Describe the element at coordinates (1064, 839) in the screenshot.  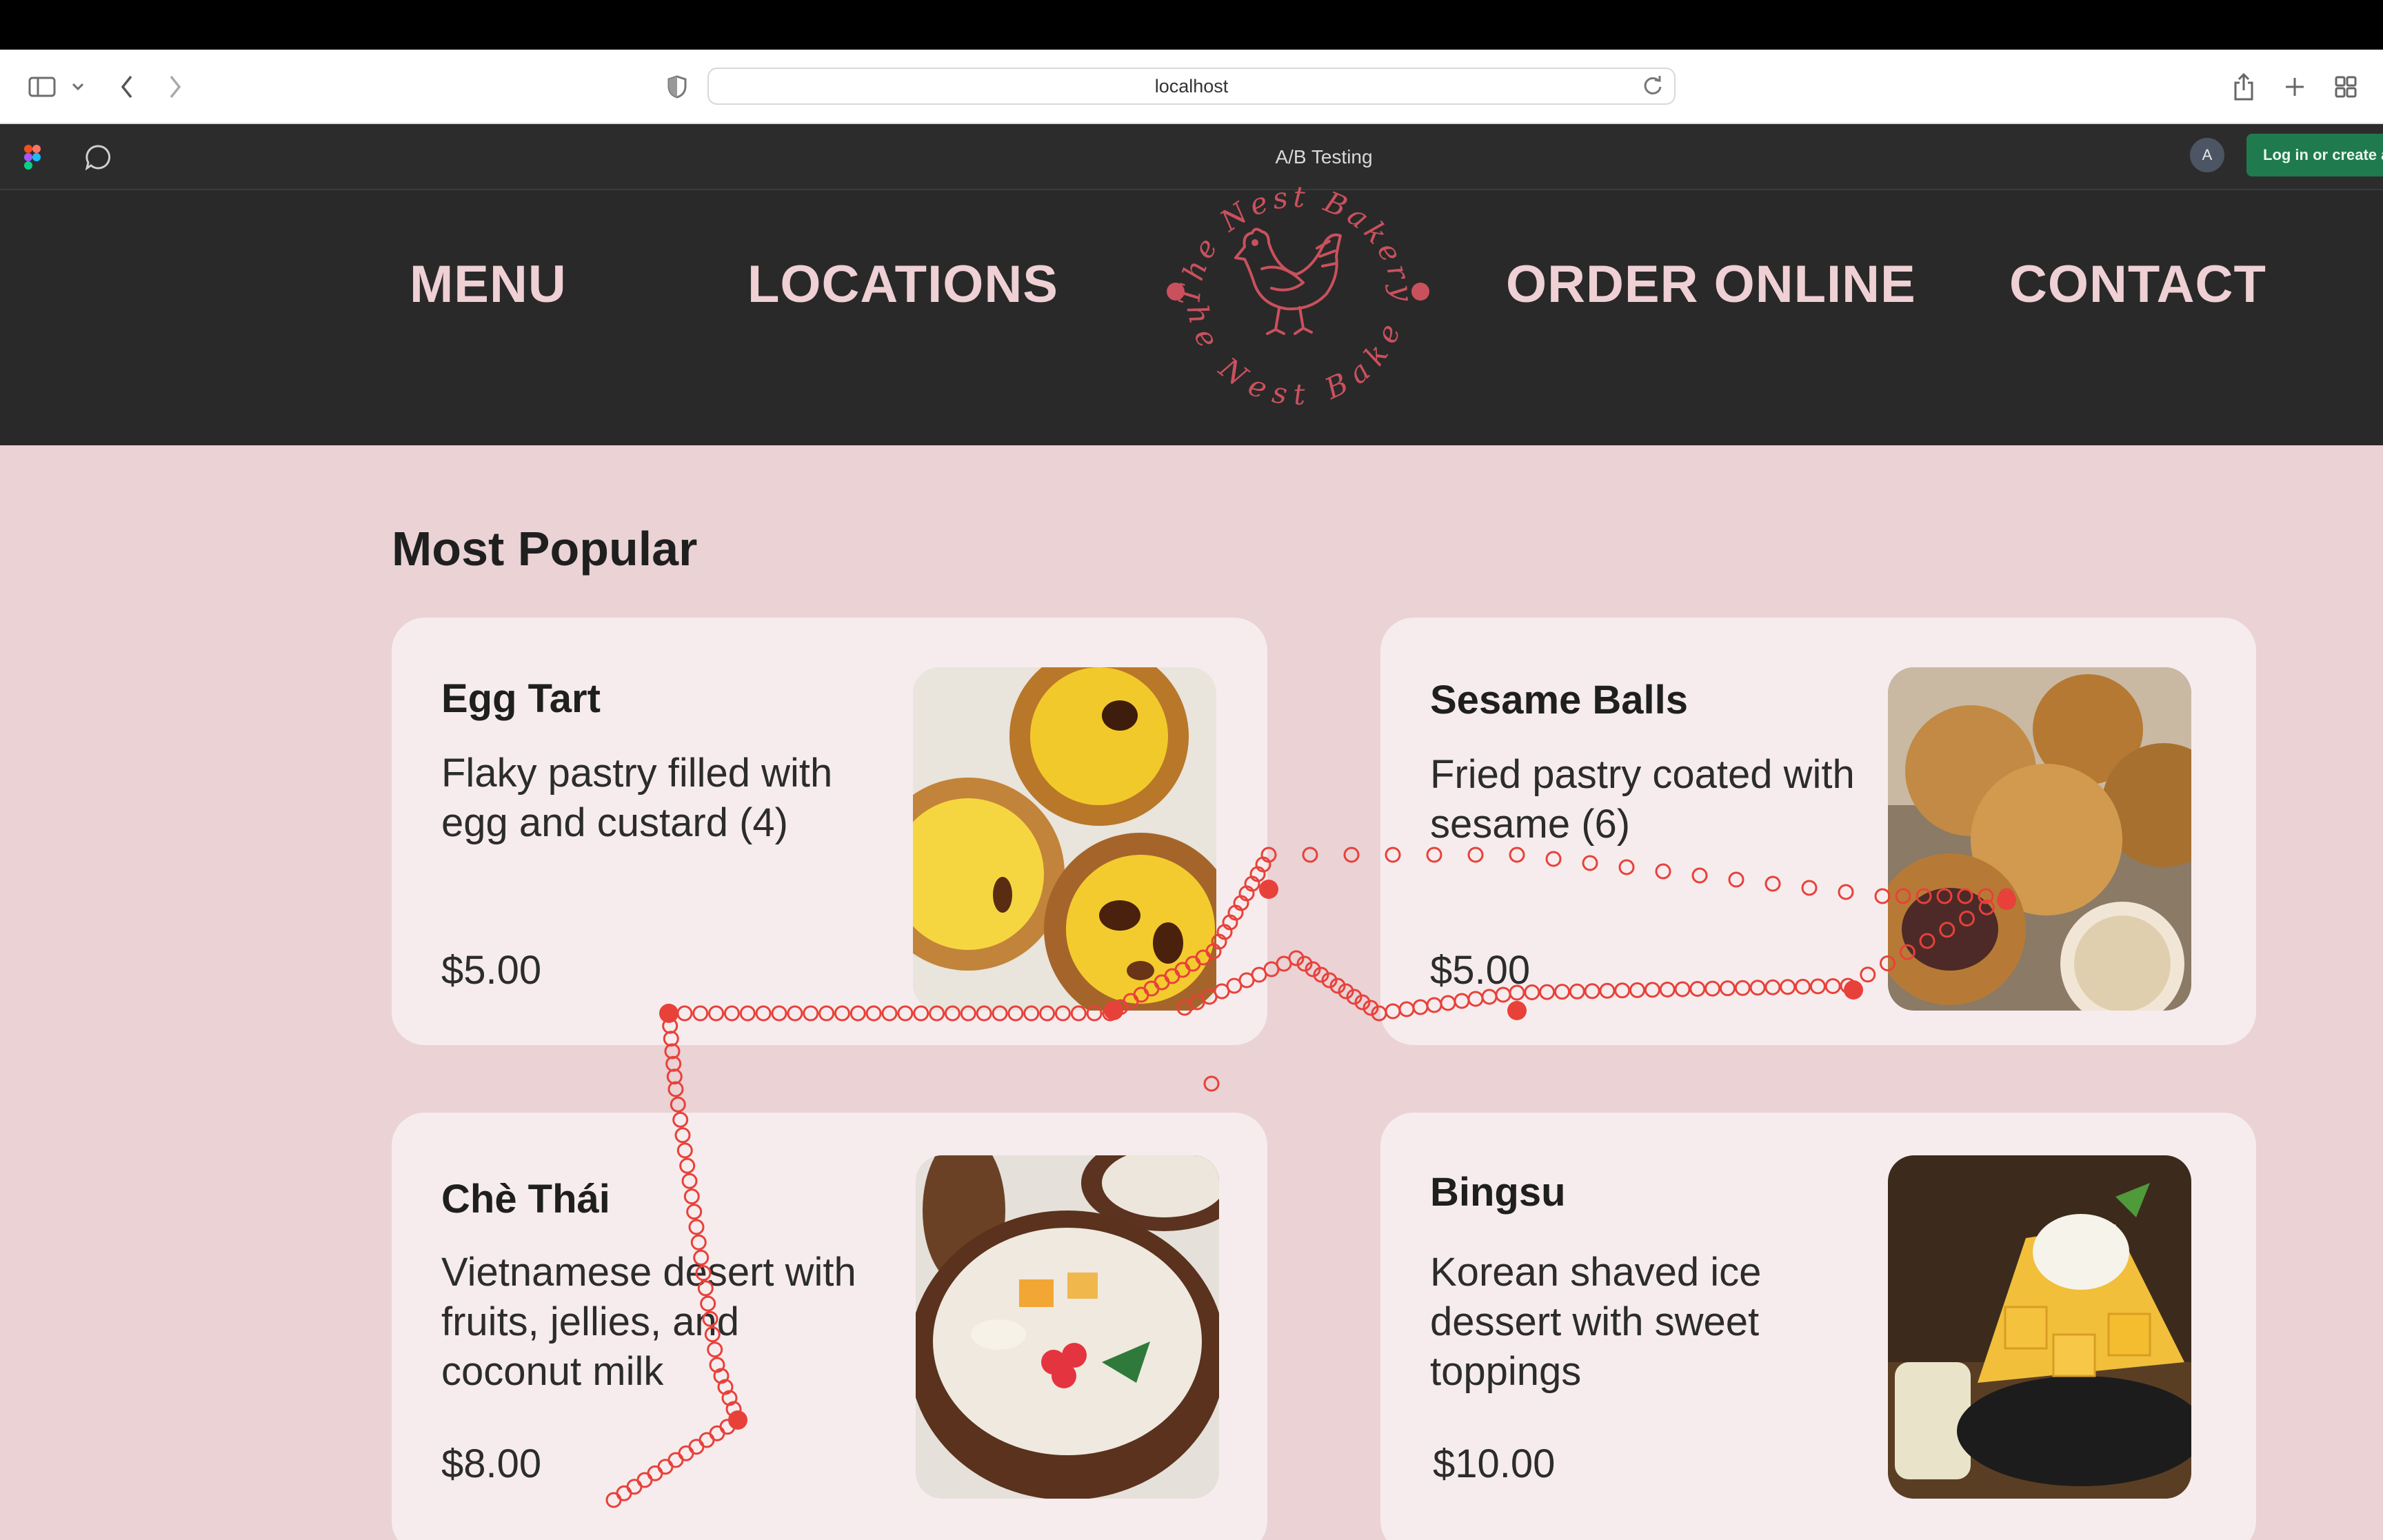
I see `egg-tart-image` at that location.